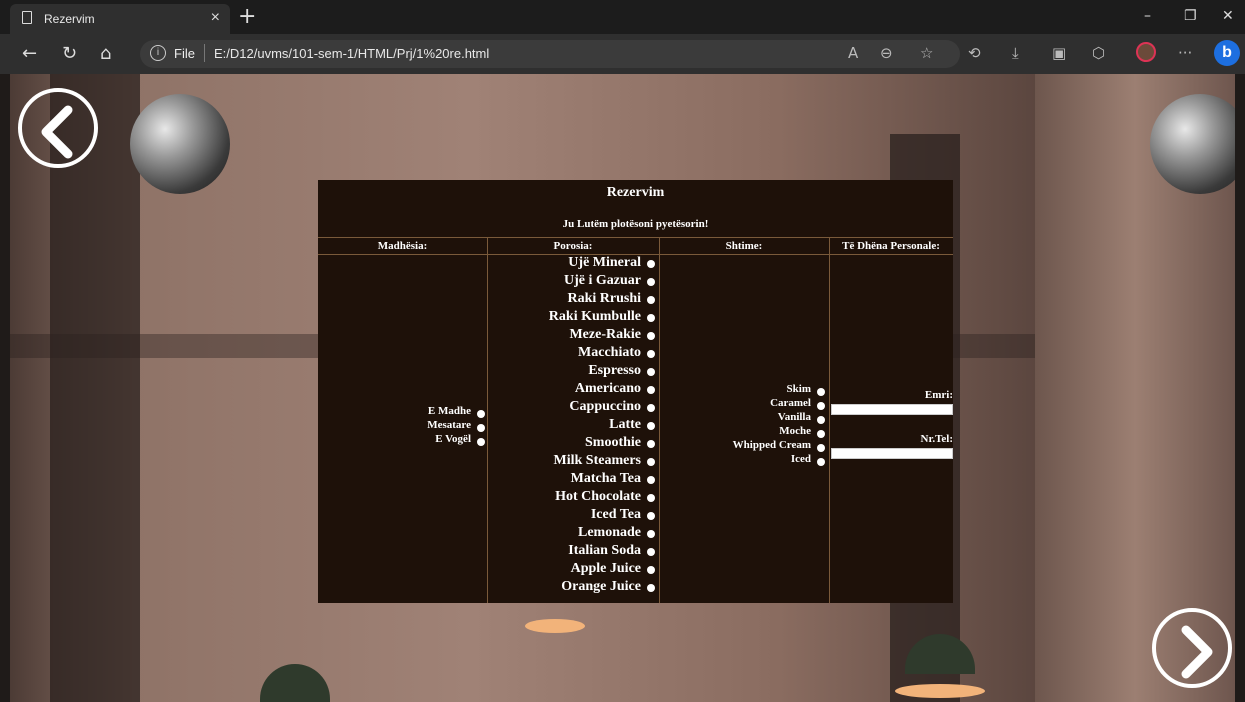 This screenshot has height=702, width=1245. I want to click on minimize-button: –, so click(1147, 16).